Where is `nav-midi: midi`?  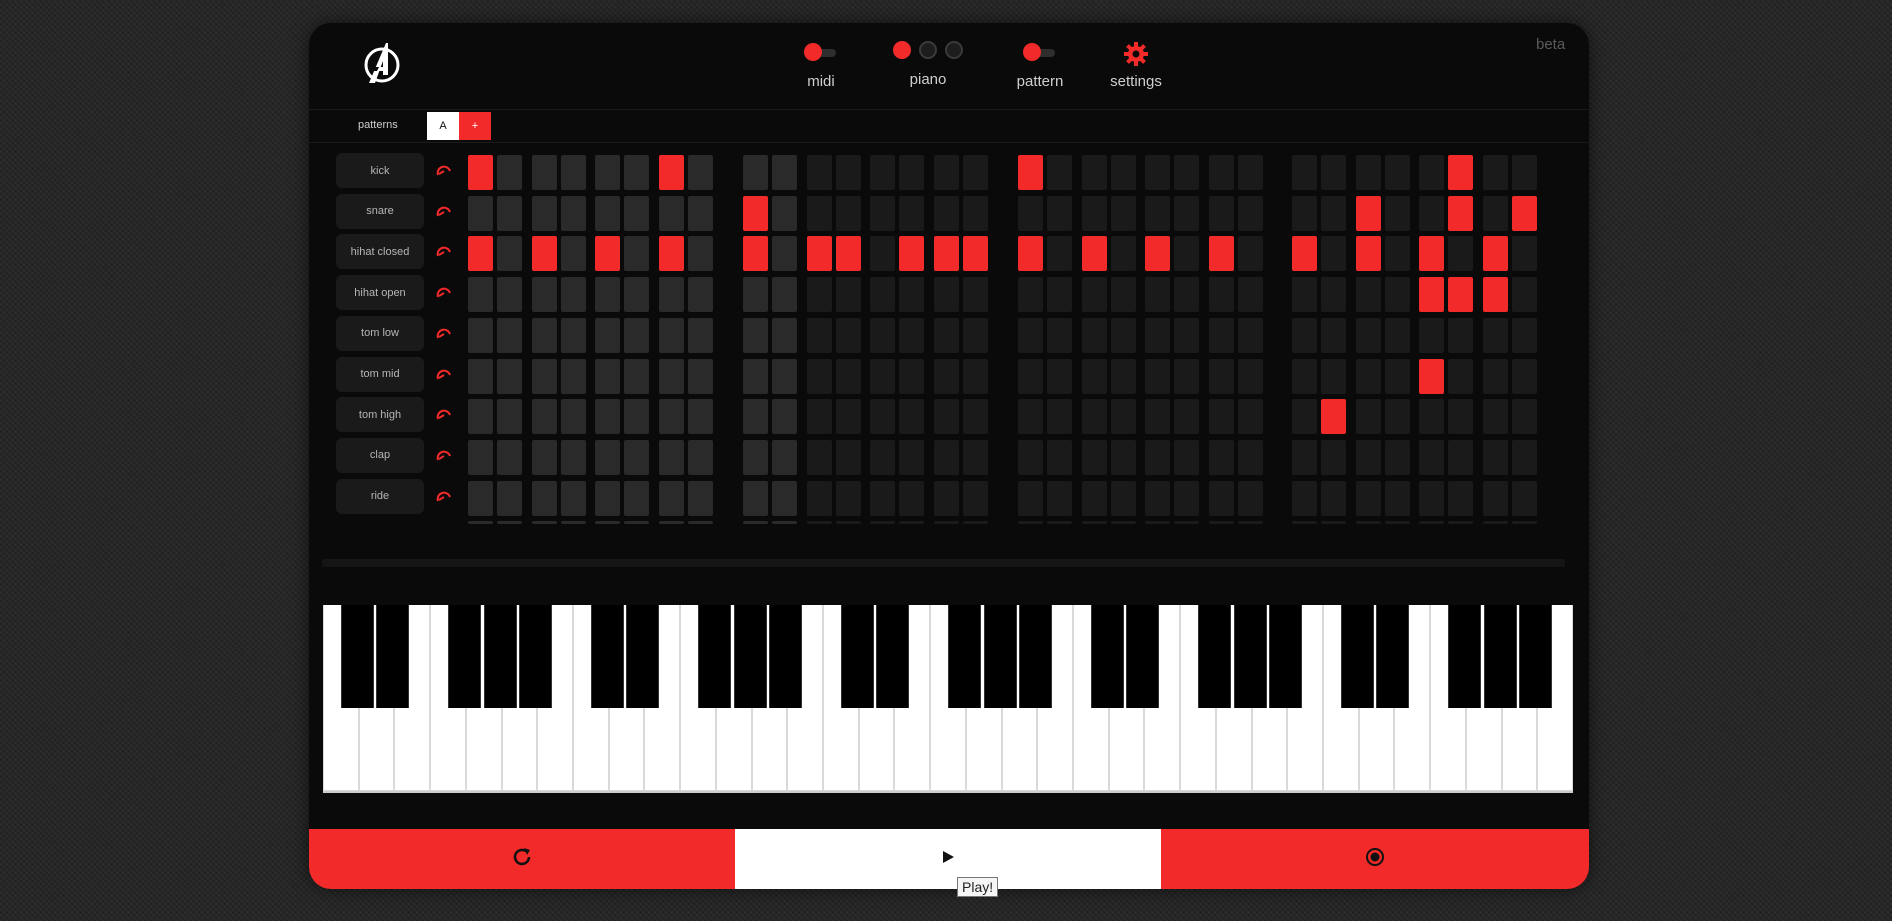 nav-midi: midi is located at coordinates (821, 65).